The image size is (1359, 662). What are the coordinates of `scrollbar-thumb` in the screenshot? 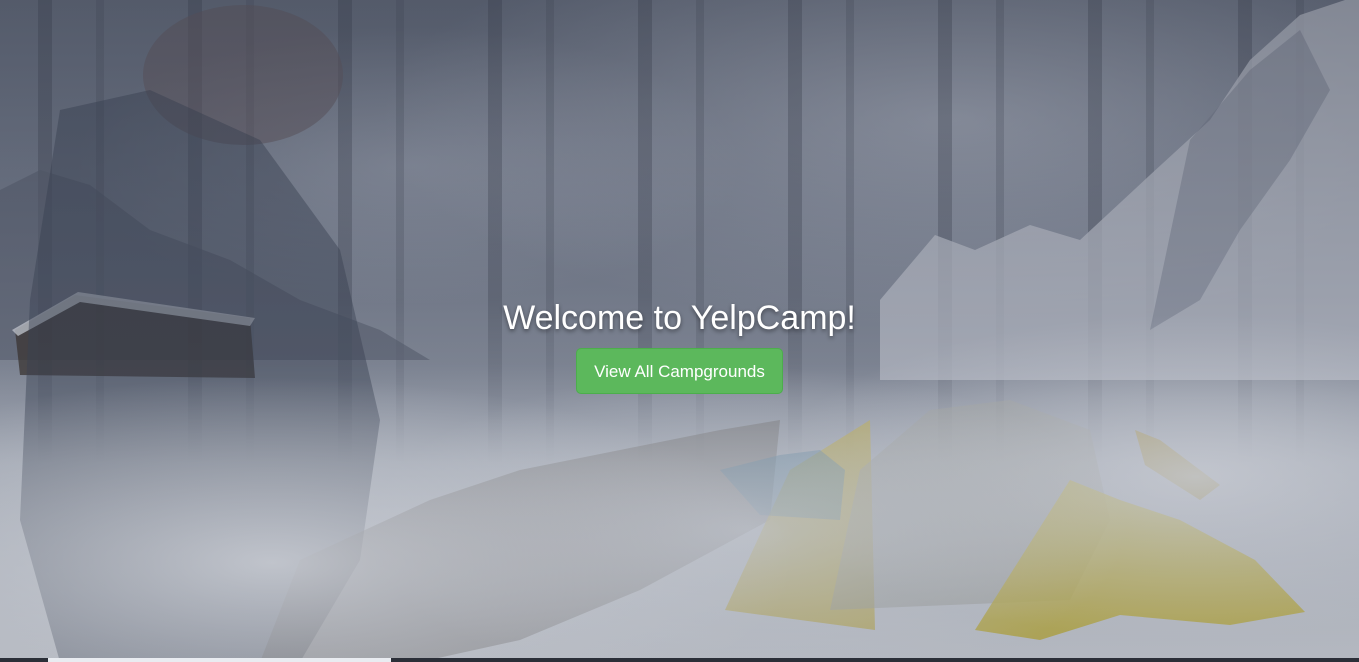 It's located at (219, 660).